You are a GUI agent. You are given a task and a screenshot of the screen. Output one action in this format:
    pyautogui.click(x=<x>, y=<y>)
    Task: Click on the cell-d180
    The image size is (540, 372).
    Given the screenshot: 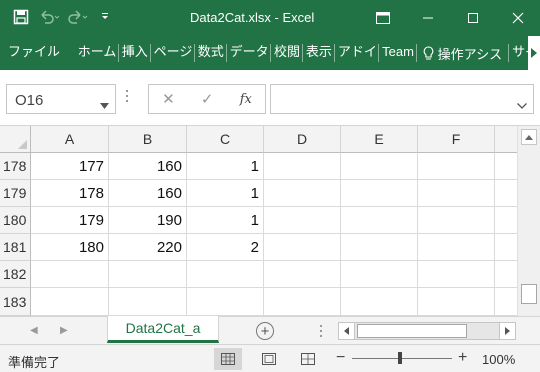 What is the action you would take?
    pyautogui.click(x=302, y=220)
    